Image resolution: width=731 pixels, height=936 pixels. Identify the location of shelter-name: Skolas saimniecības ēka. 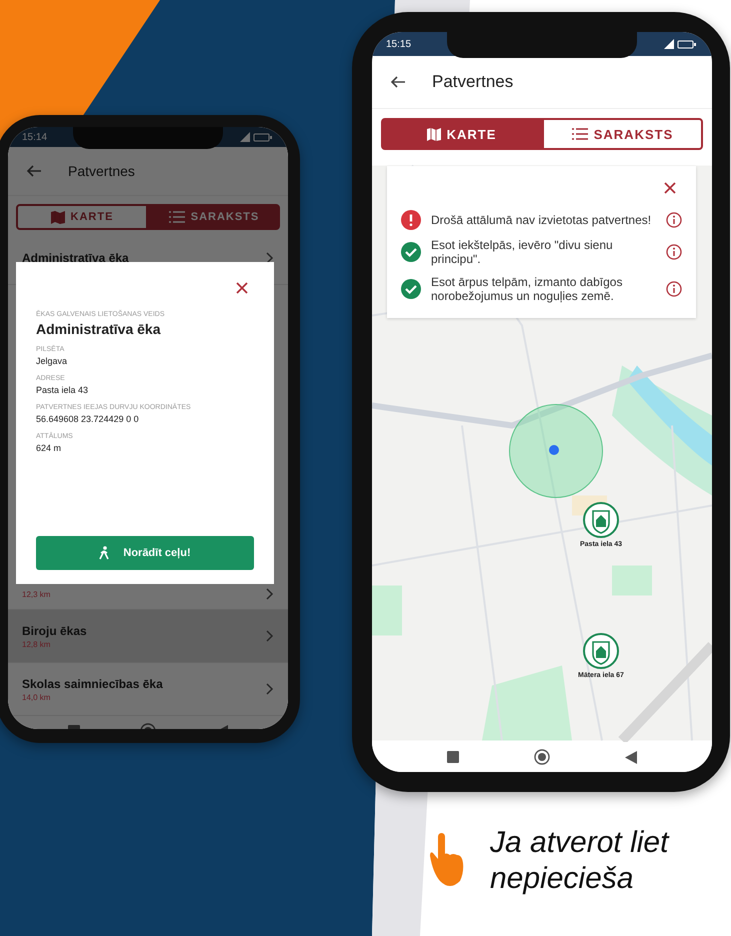
(92, 683).